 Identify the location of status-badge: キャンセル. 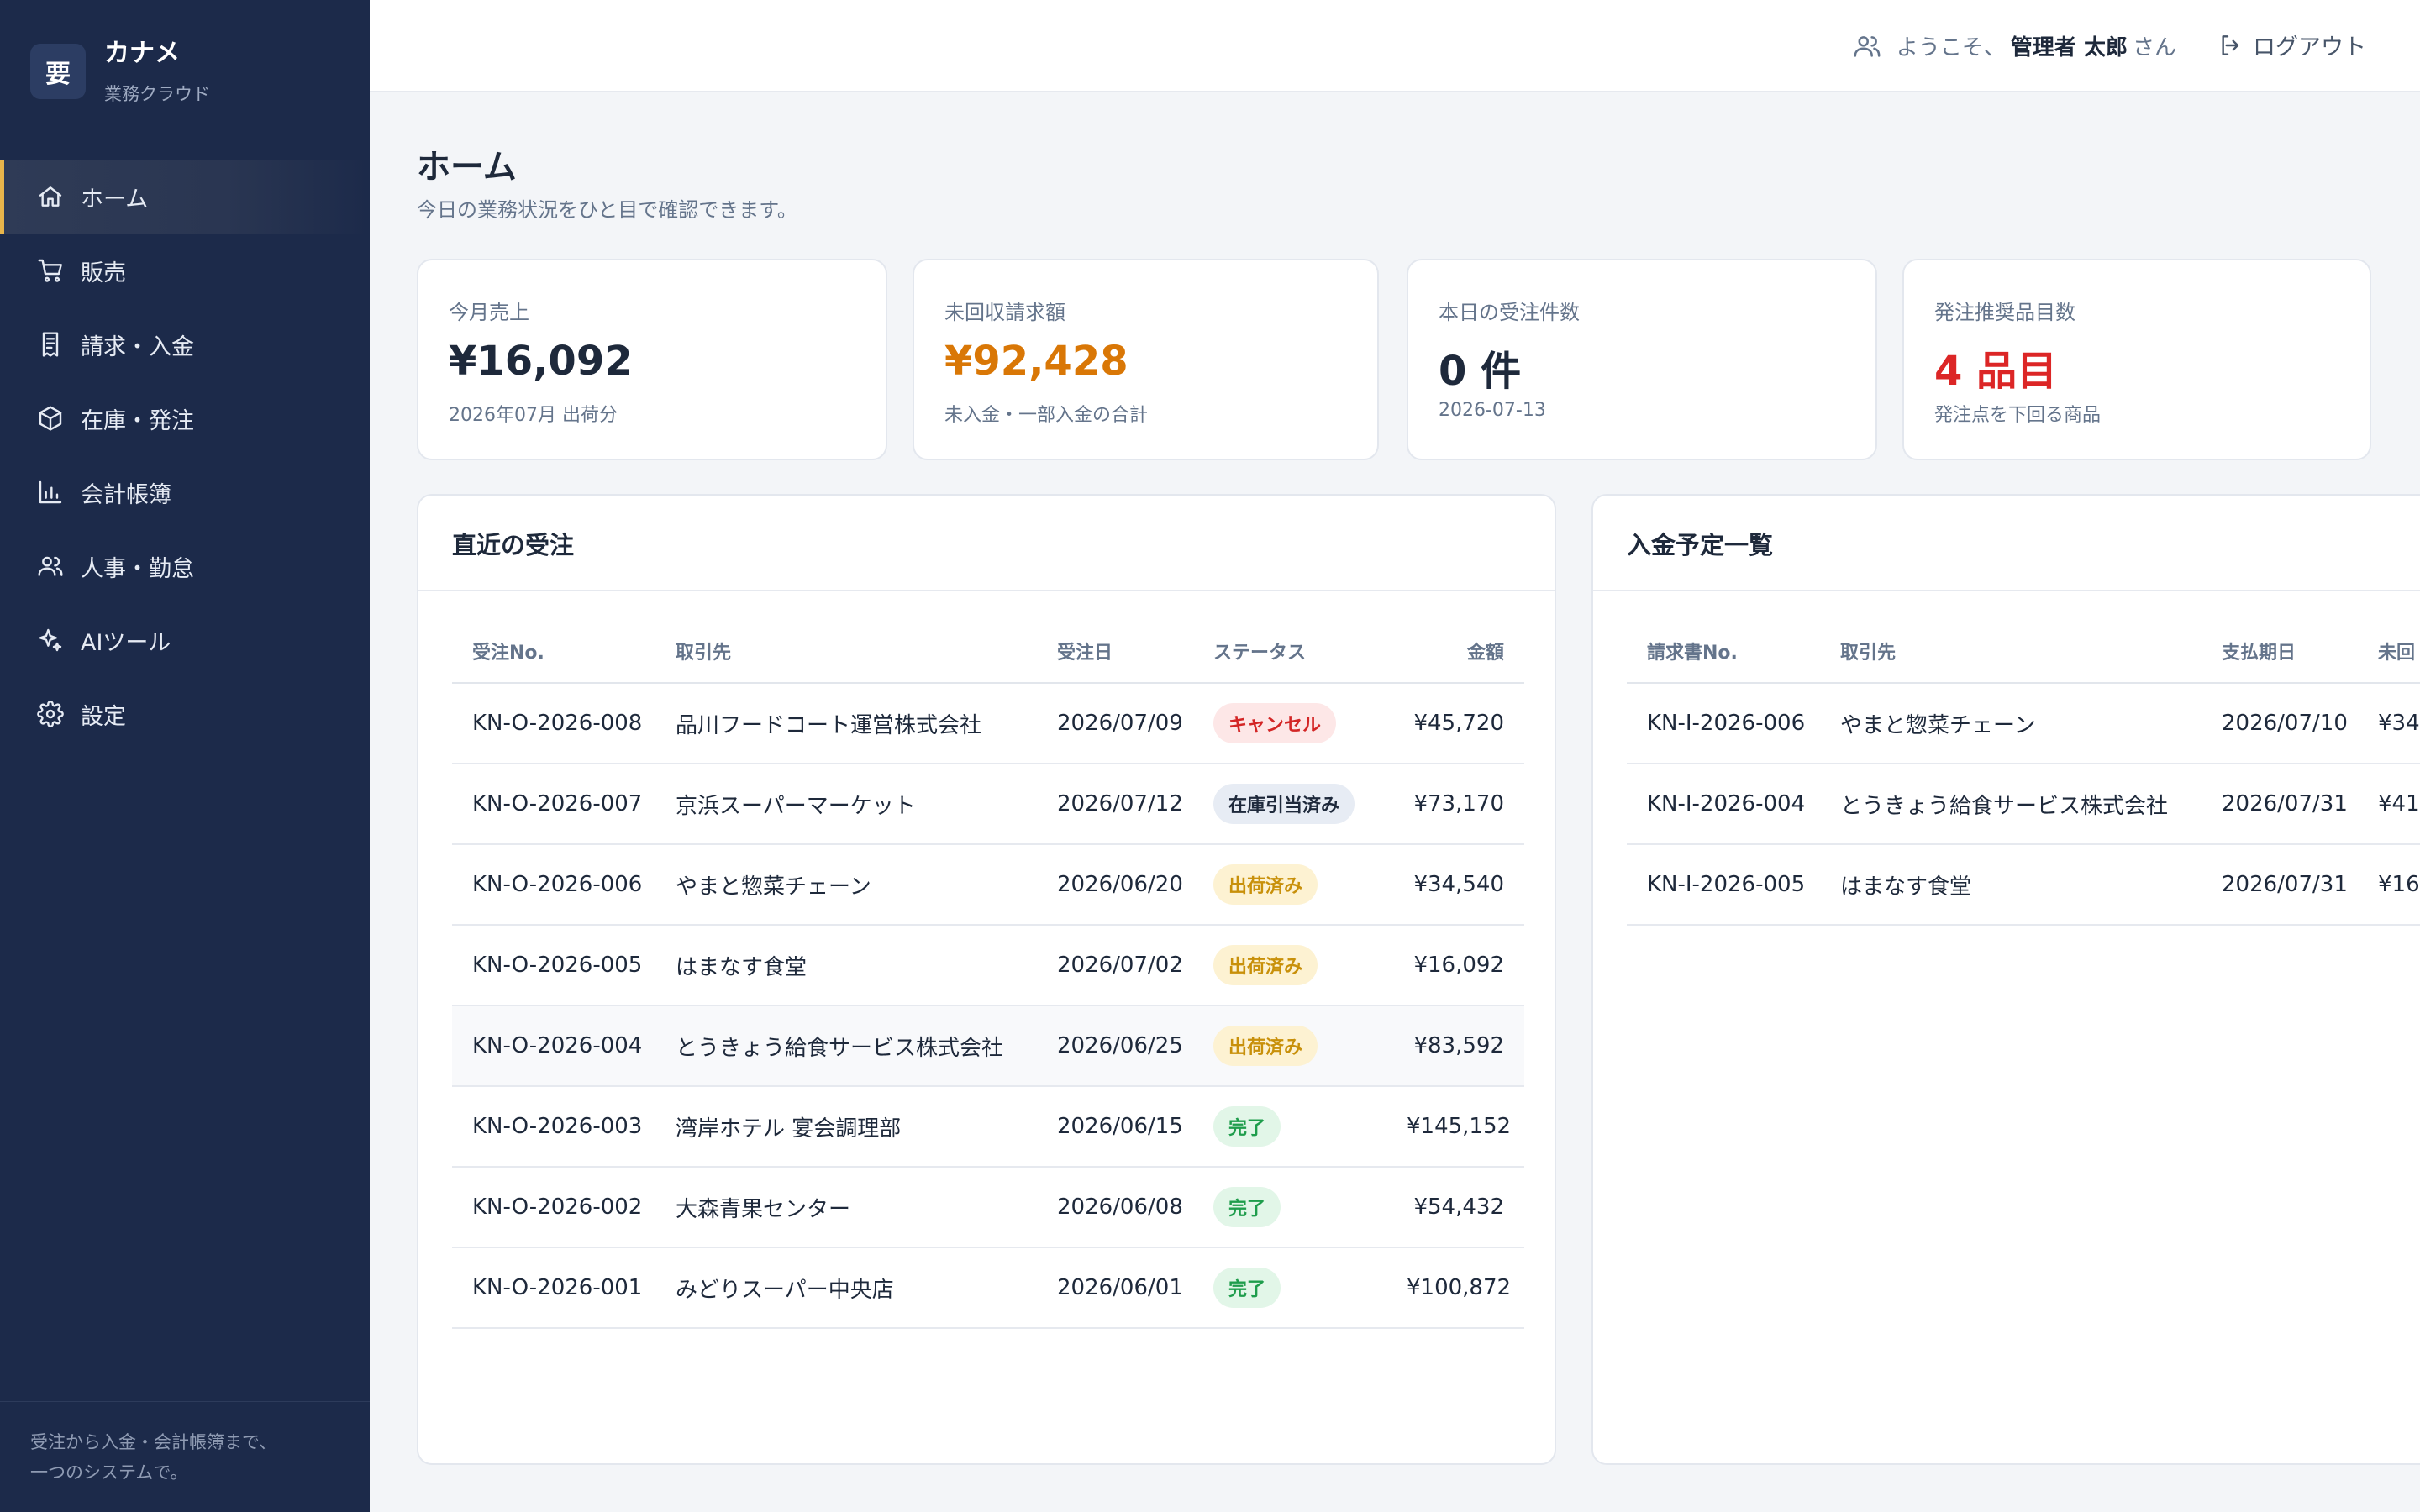
(1275, 723).